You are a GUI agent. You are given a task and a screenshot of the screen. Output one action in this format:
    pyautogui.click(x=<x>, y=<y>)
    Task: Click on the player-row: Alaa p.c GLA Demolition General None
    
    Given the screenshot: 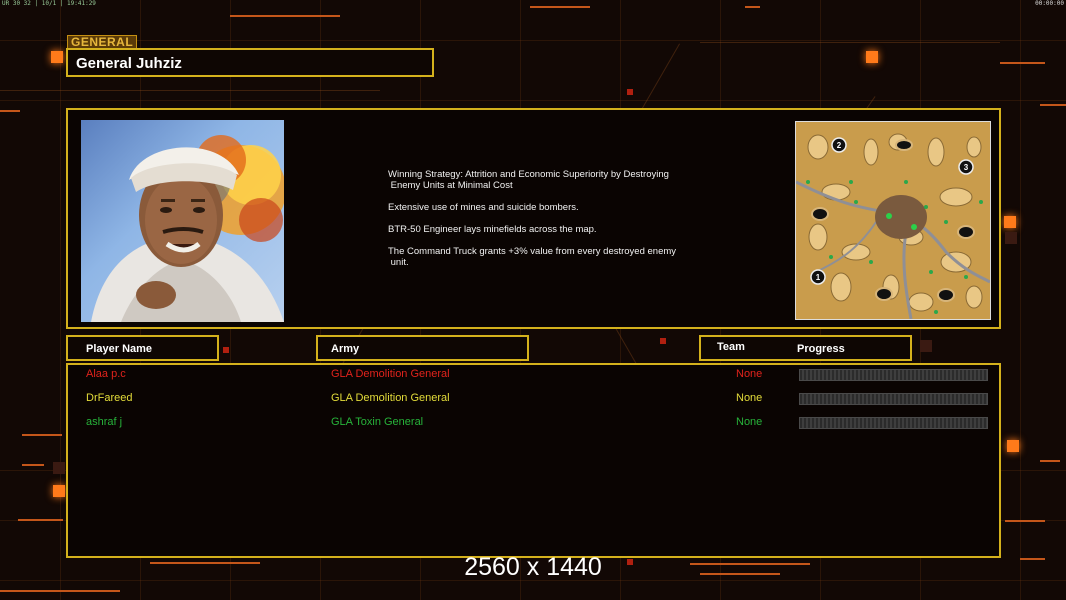 What is the action you would take?
    pyautogui.click(x=533, y=375)
    